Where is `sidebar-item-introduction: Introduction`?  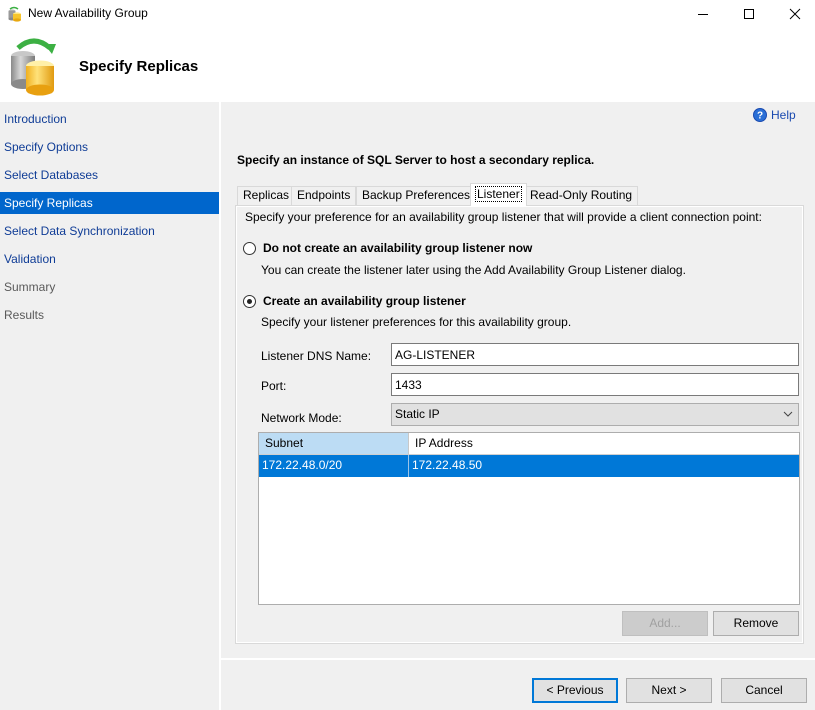 sidebar-item-introduction: Introduction is located at coordinates (109, 119).